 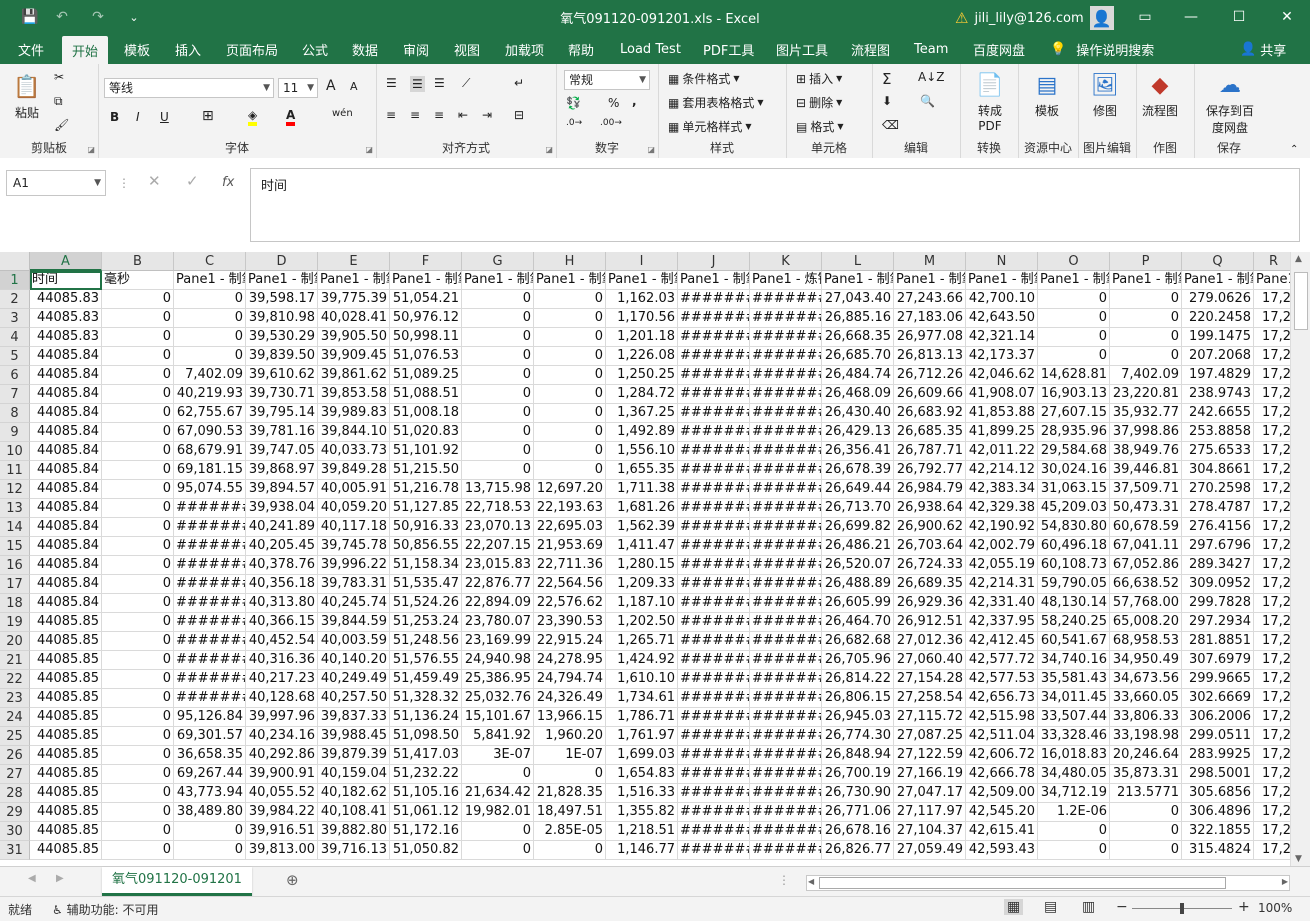 I want to click on table-cell: 1,699.03, so click(x=642, y=755).